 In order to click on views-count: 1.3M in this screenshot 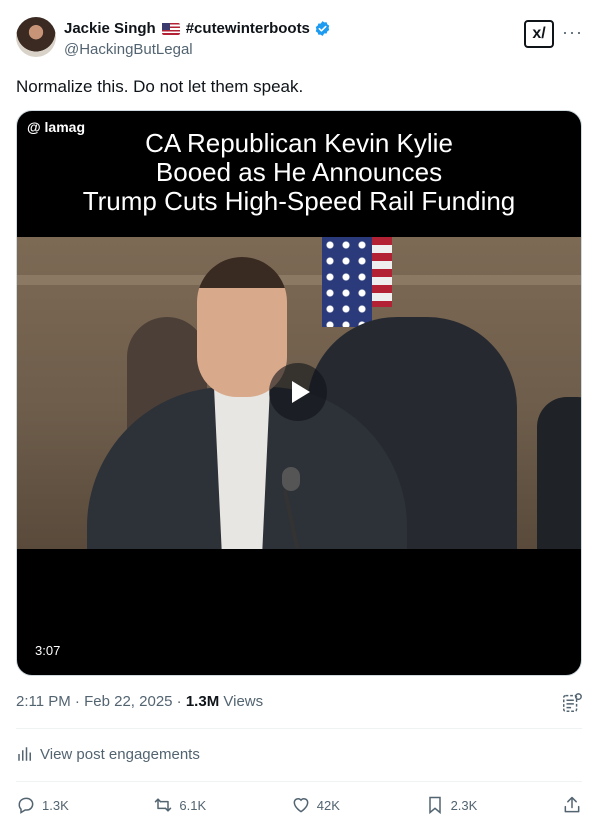, I will do `click(202, 701)`.